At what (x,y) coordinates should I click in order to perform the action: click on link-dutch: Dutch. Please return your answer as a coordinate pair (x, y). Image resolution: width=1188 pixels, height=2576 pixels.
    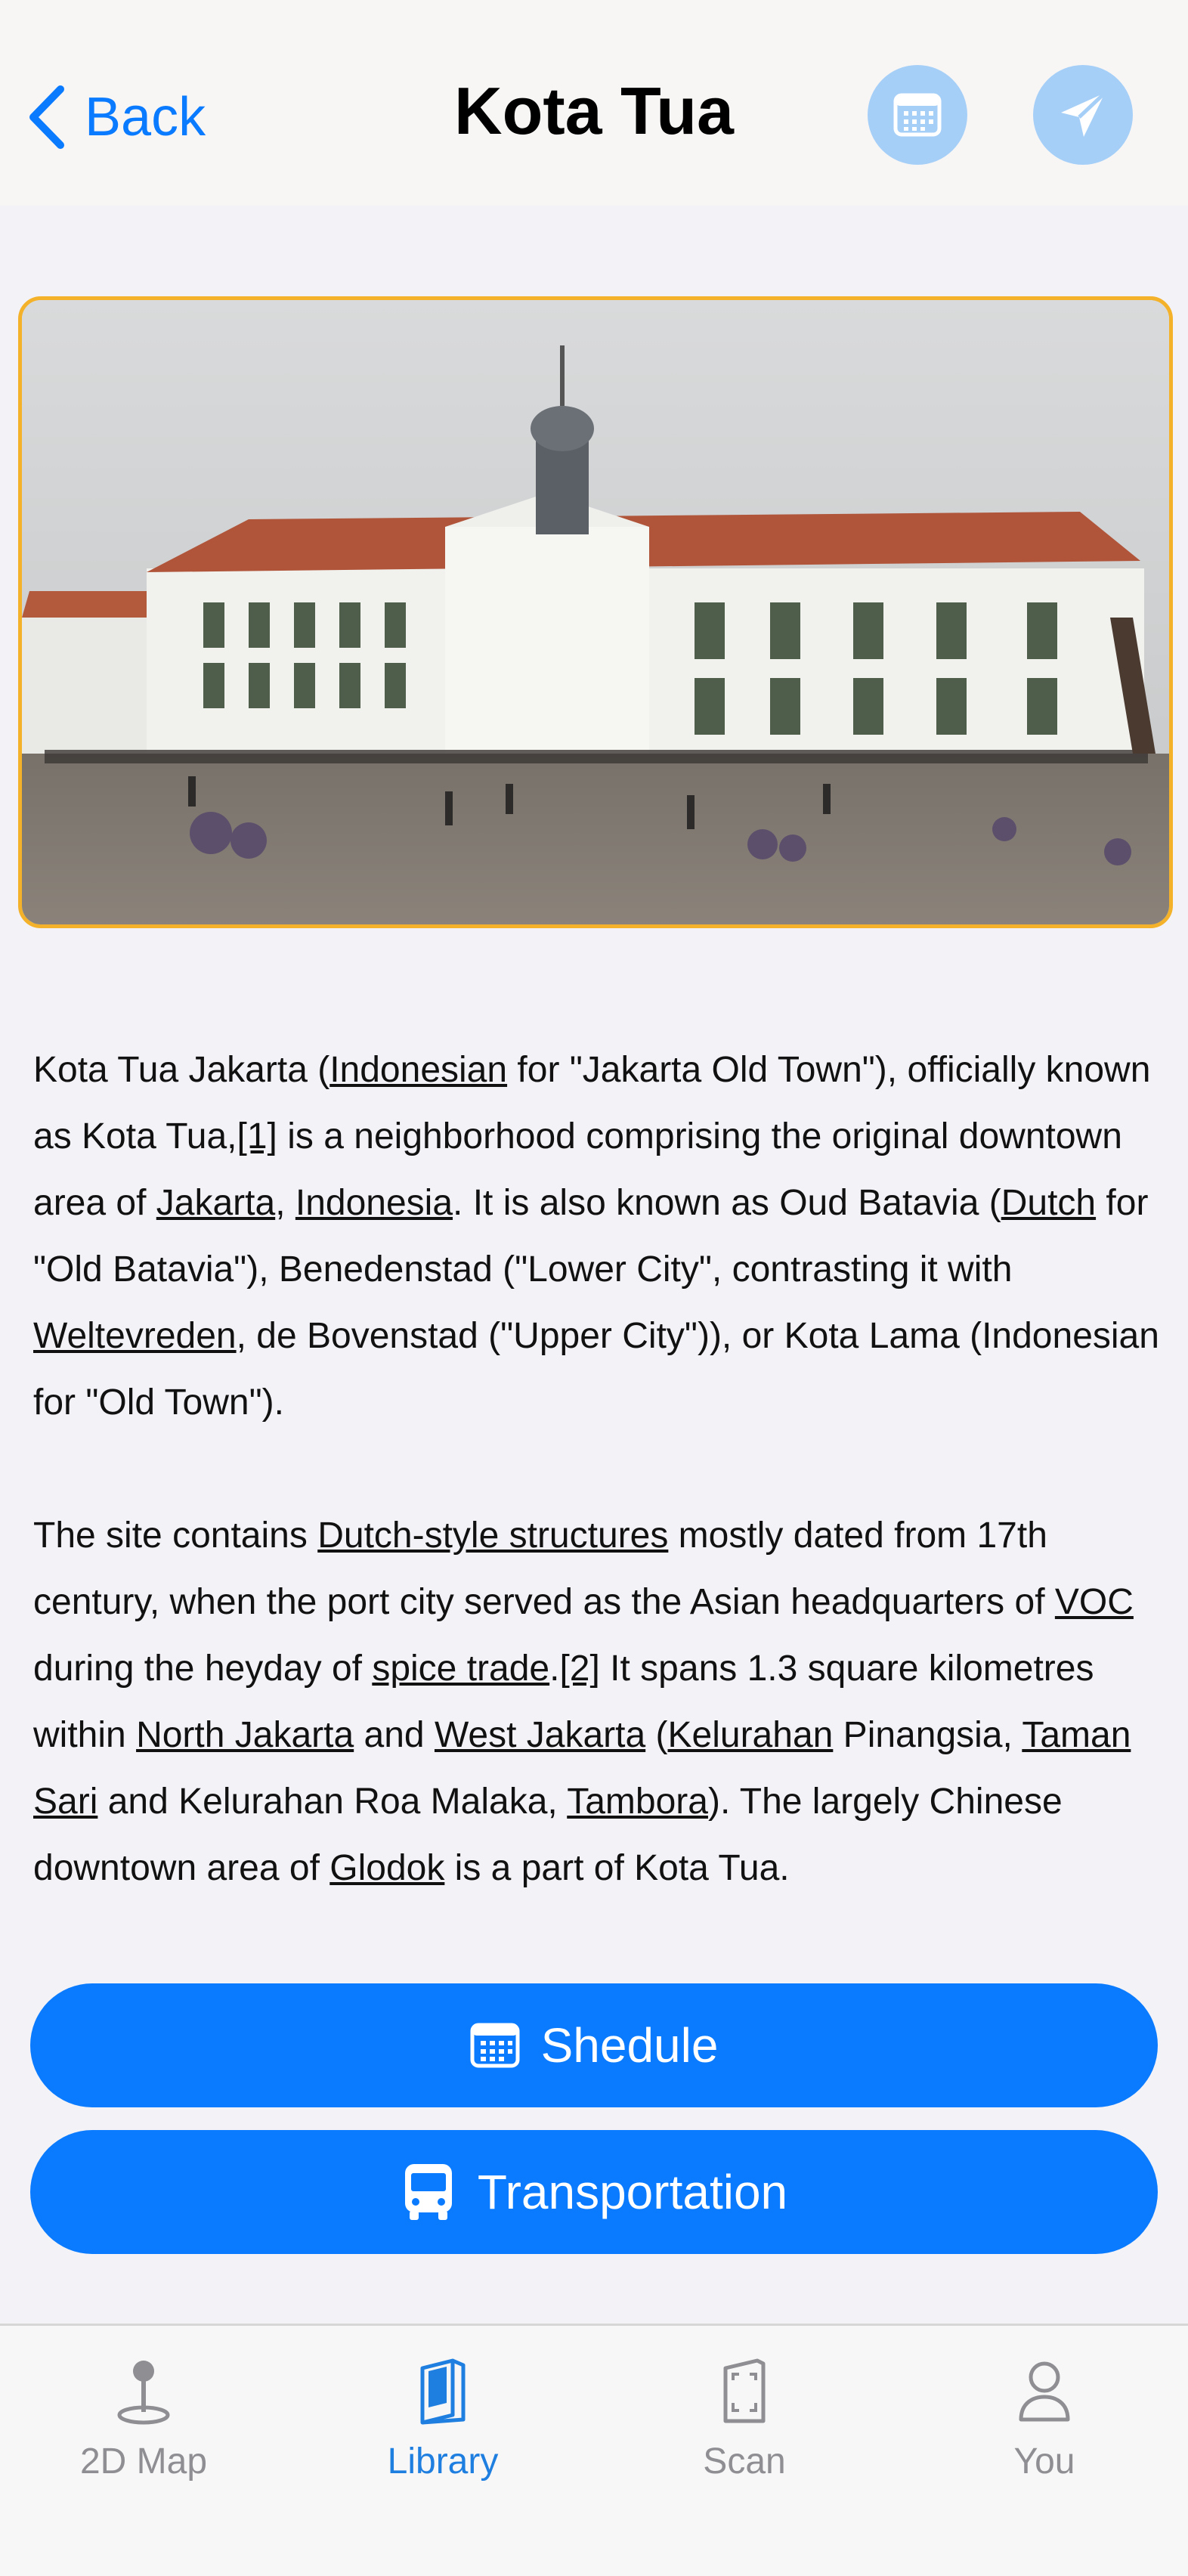
    Looking at the image, I should click on (1049, 1203).